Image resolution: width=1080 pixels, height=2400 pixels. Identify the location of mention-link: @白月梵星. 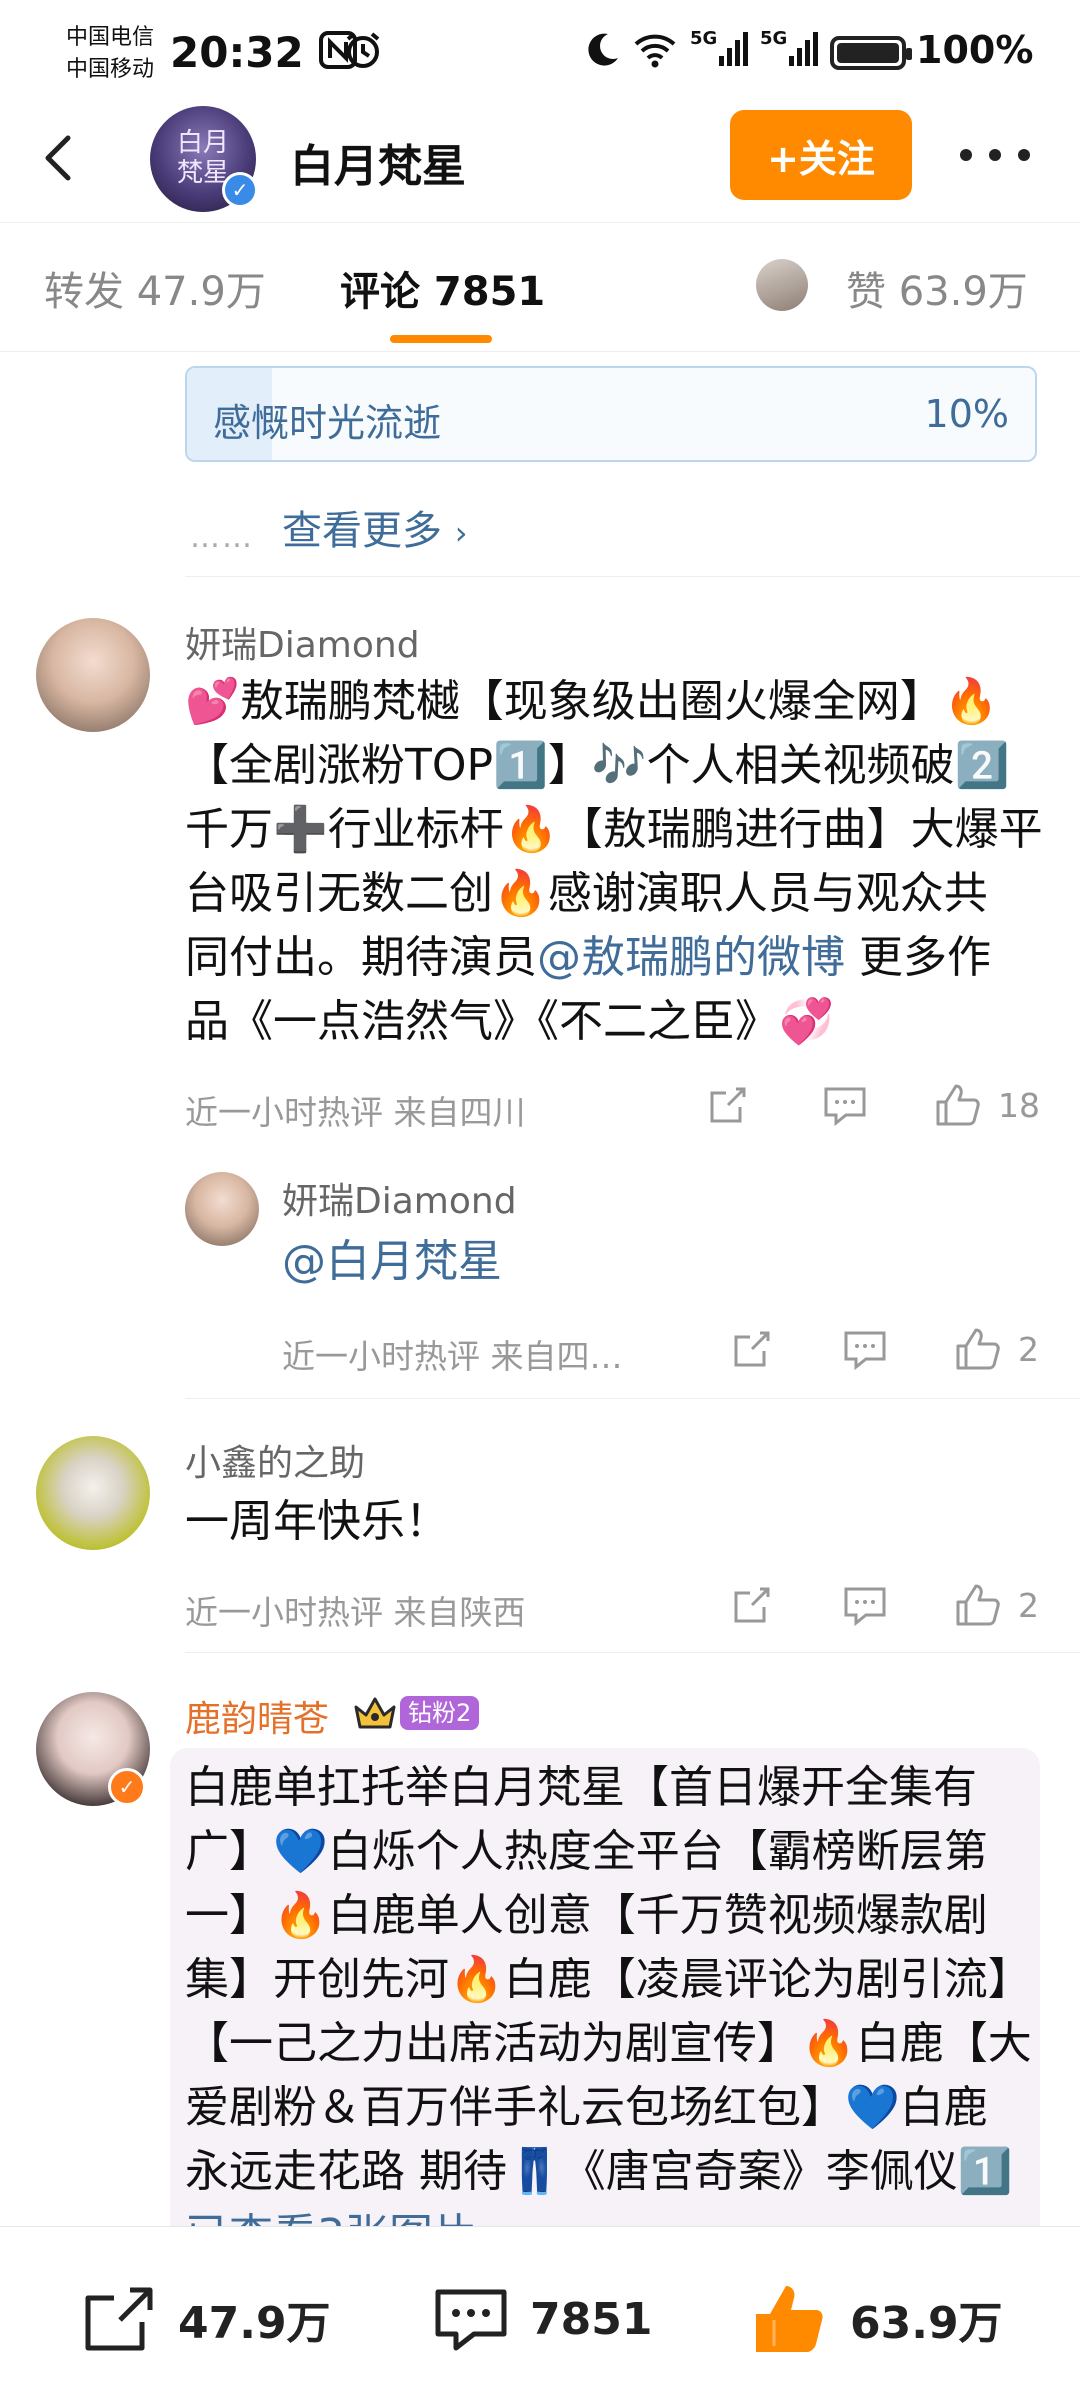
(392, 1261).